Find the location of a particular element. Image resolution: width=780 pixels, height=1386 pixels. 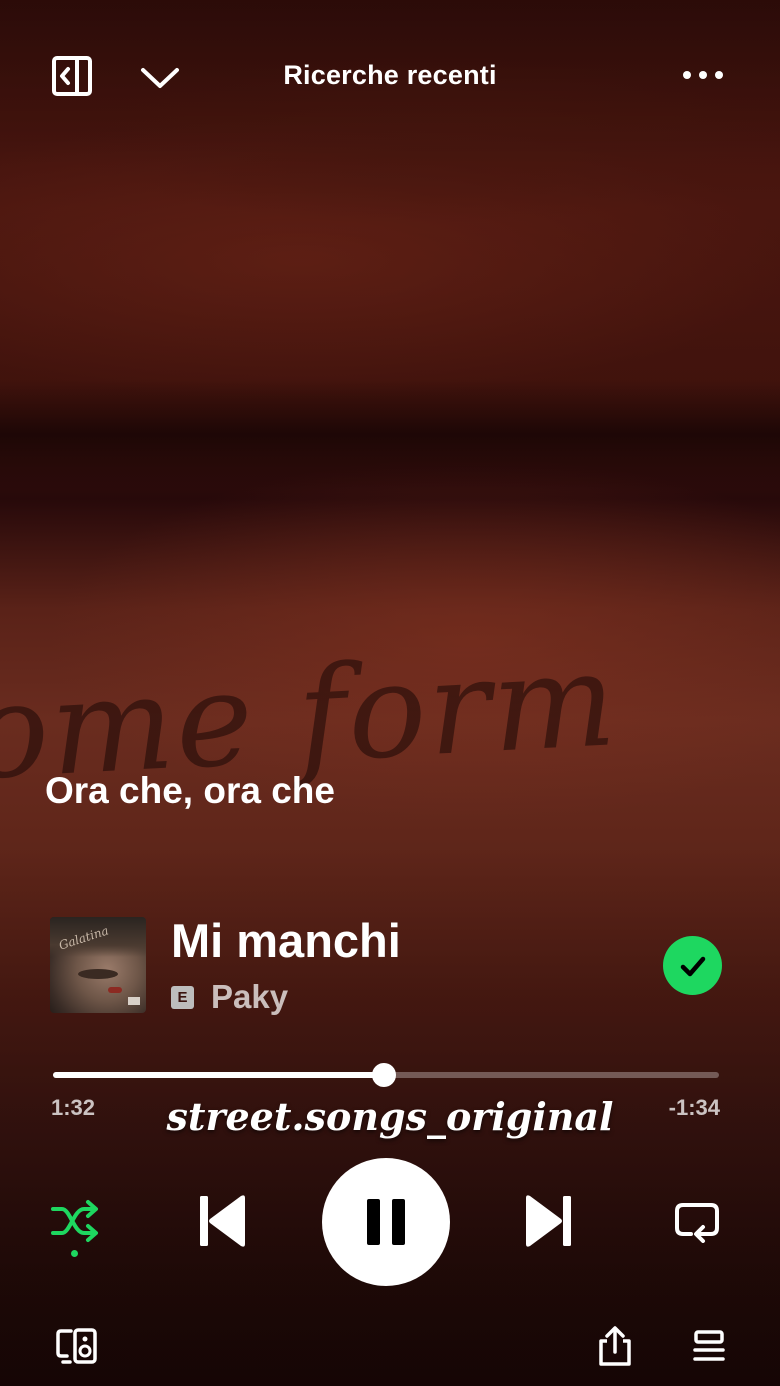

next-track-button is located at coordinates (549, 1221).